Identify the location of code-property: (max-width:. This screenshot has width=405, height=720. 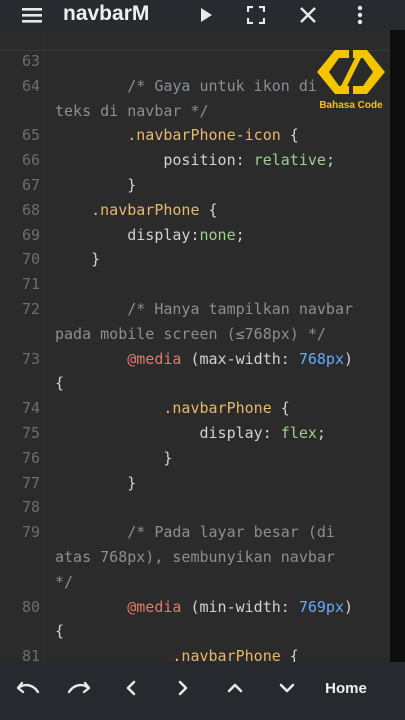
(240, 358).